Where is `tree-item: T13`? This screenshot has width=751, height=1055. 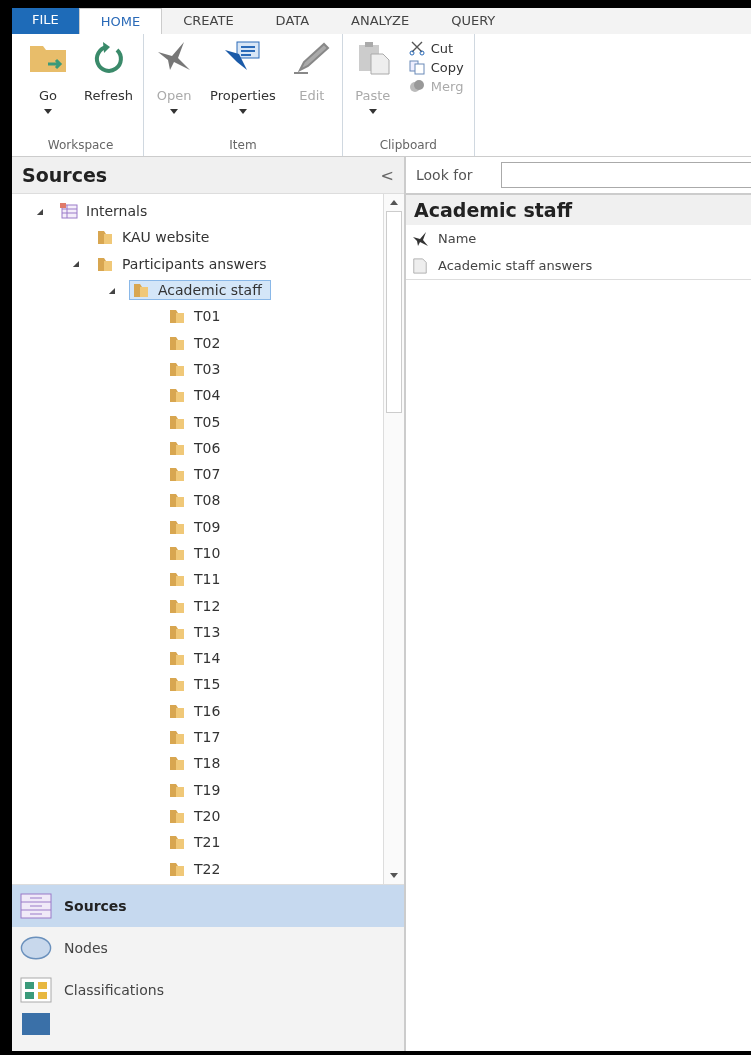 tree-item: T13 is located at coordinates (197, 631).